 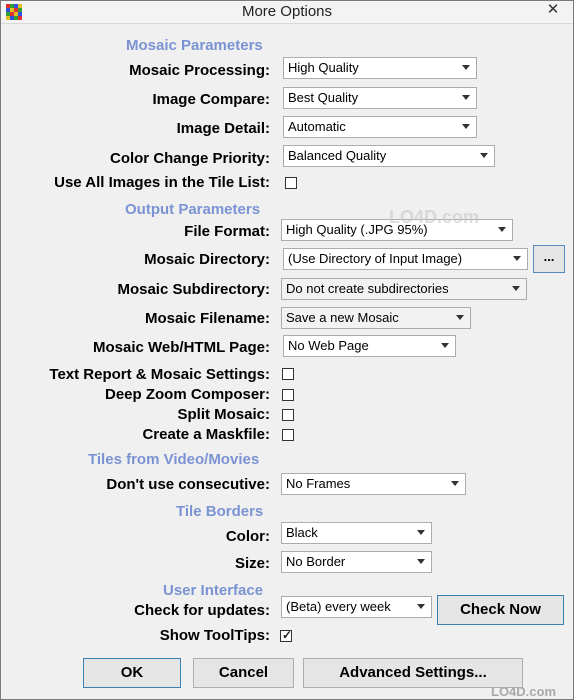 I want to click on mosaic-parameters-heading: Mosaic Parameters, so click(x=194, y=45).